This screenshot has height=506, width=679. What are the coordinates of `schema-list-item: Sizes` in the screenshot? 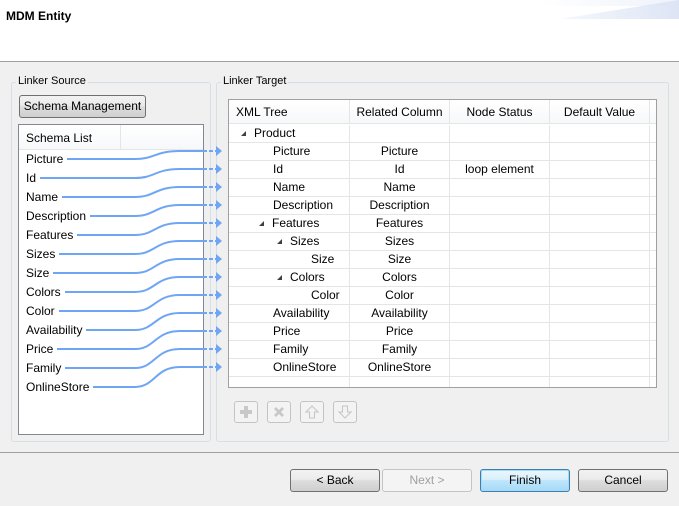 It's located at (40, 254).